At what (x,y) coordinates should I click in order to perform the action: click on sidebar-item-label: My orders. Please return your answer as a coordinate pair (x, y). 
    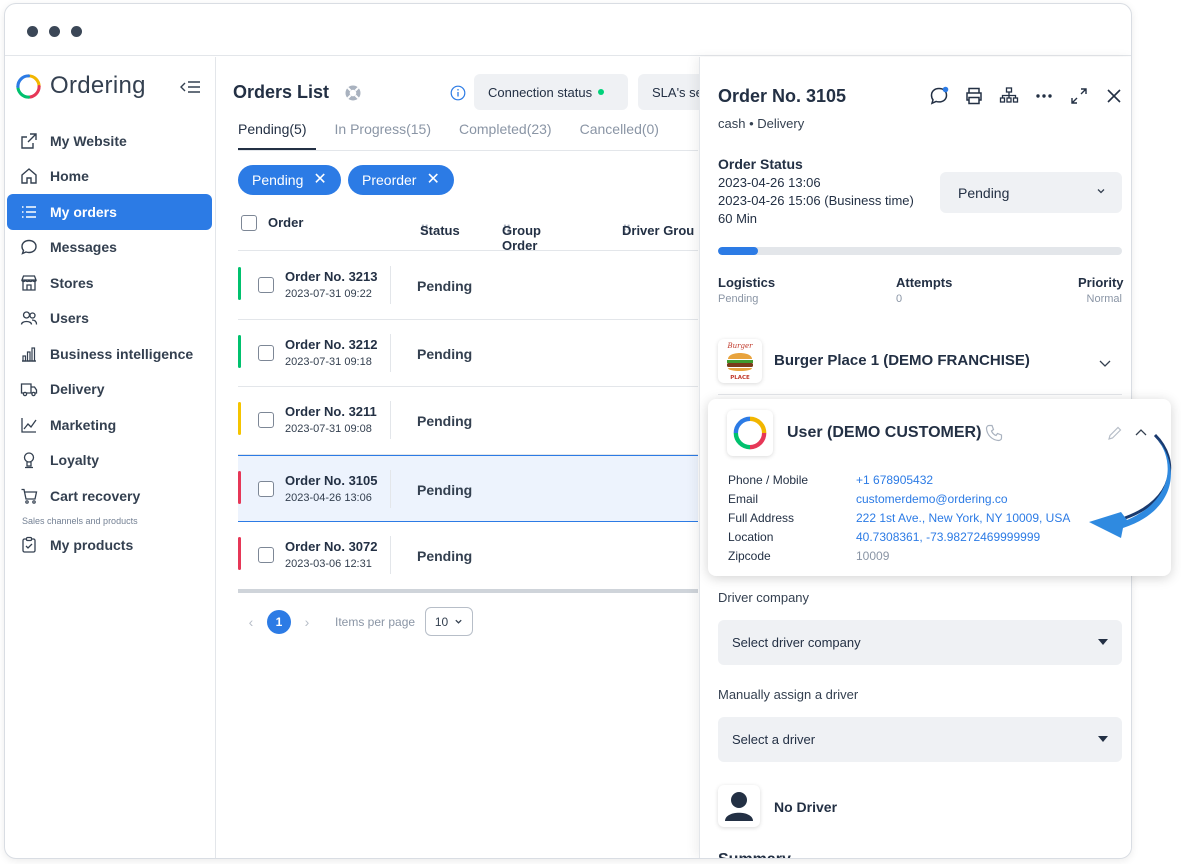
    Looking at the image, I should click on (83, 211).